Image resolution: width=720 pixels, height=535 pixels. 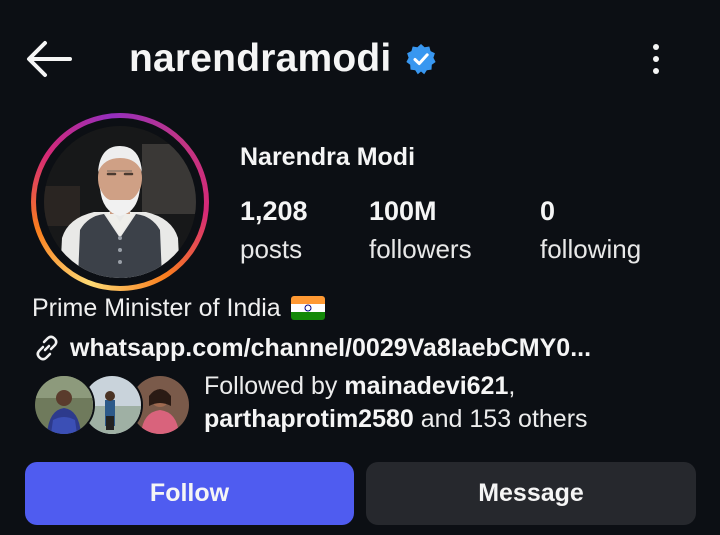 I want to click on profile-bio: Prime Minister of India, so click(x=178, y=308).